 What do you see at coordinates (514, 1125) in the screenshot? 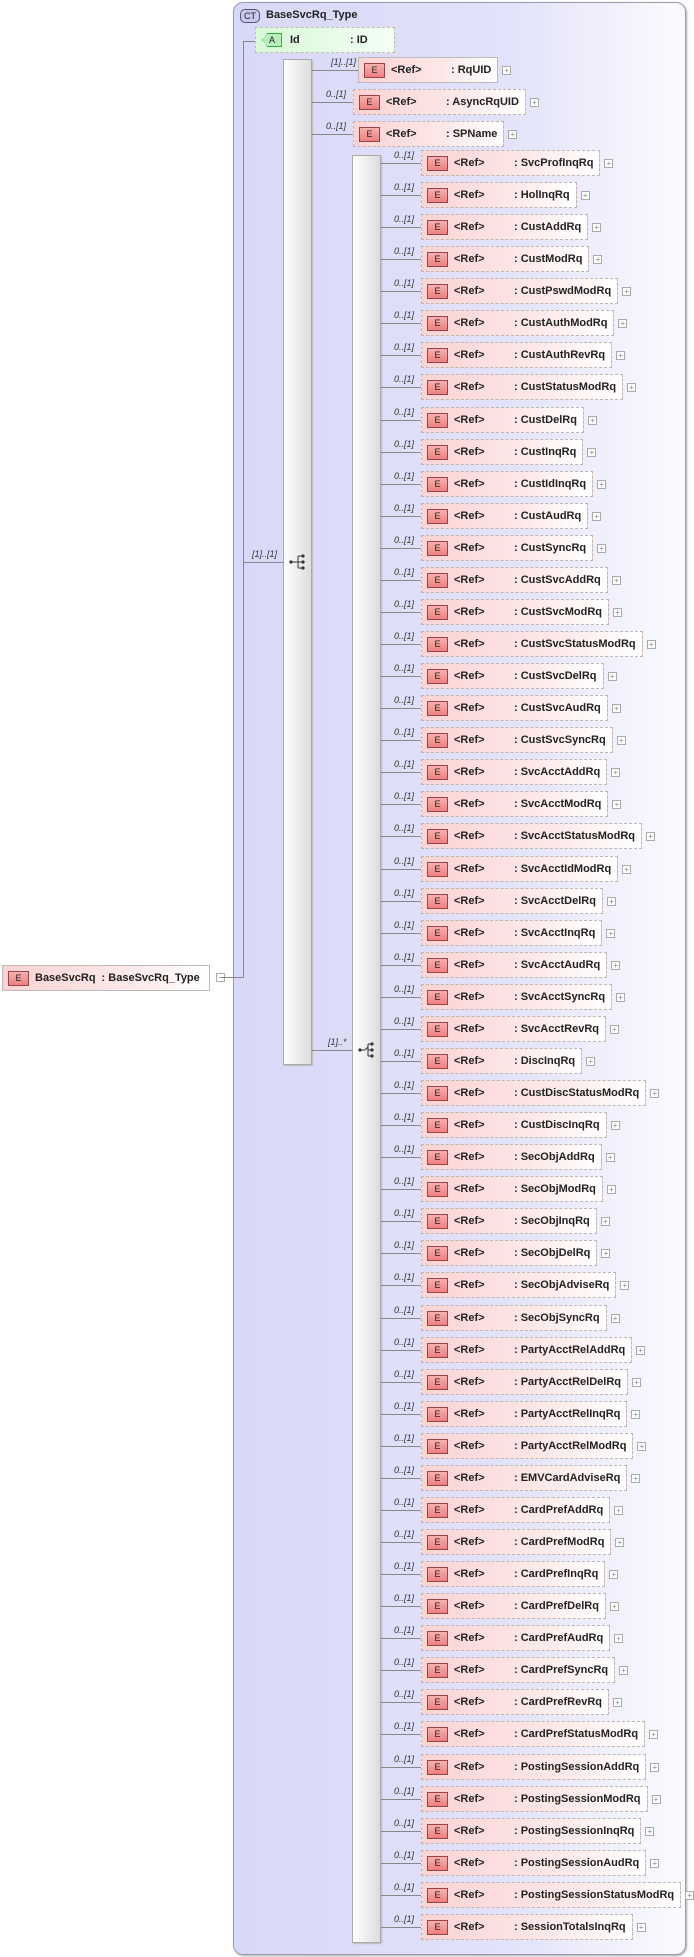
I see `ref-element: E <Ref>: CustDiscInqRq` at bounding box center [514, 1125].